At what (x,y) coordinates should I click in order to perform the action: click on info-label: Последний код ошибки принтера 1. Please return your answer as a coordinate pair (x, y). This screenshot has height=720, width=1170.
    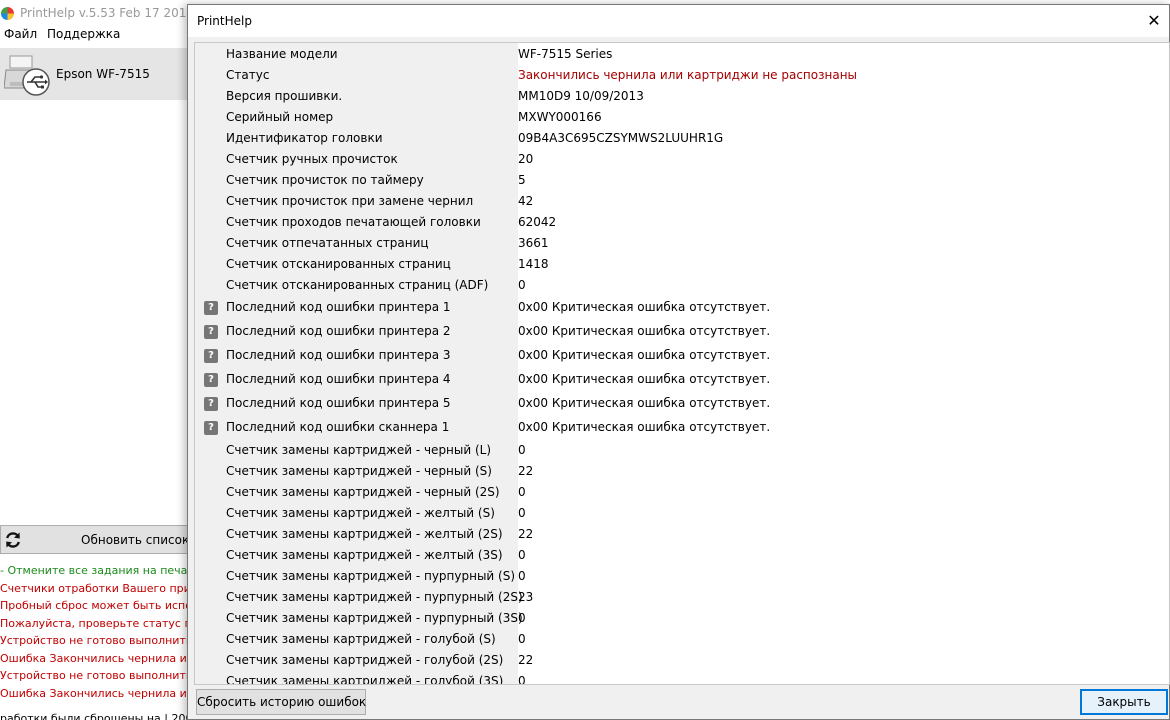
    Looking at the image, I should click on (338, 307).